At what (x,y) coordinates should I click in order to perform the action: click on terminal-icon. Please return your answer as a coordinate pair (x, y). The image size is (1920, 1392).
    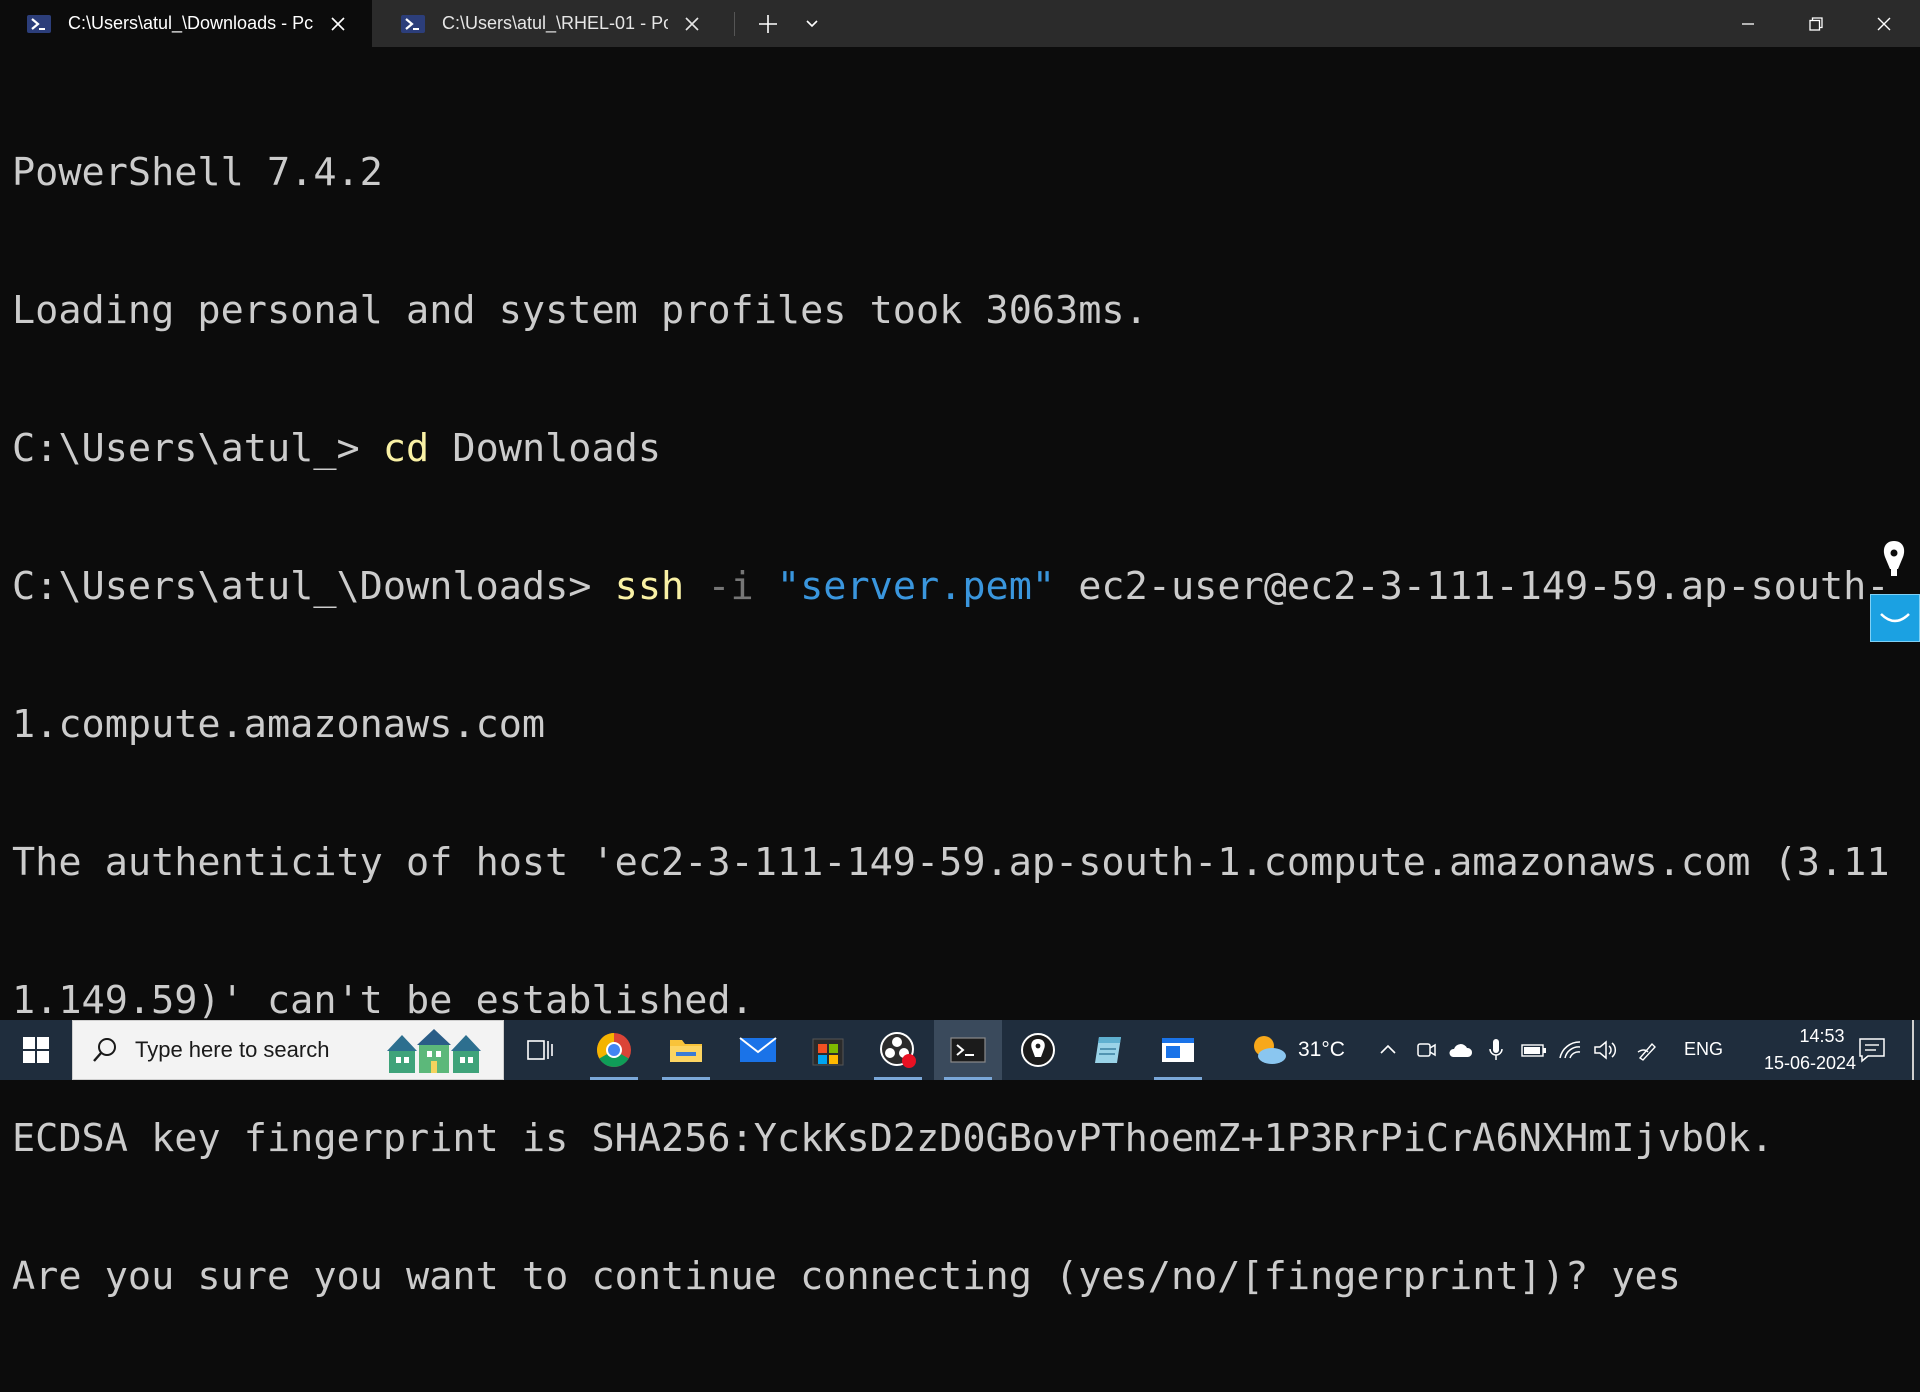
    Looking at the image, I should click on (968, 1050).